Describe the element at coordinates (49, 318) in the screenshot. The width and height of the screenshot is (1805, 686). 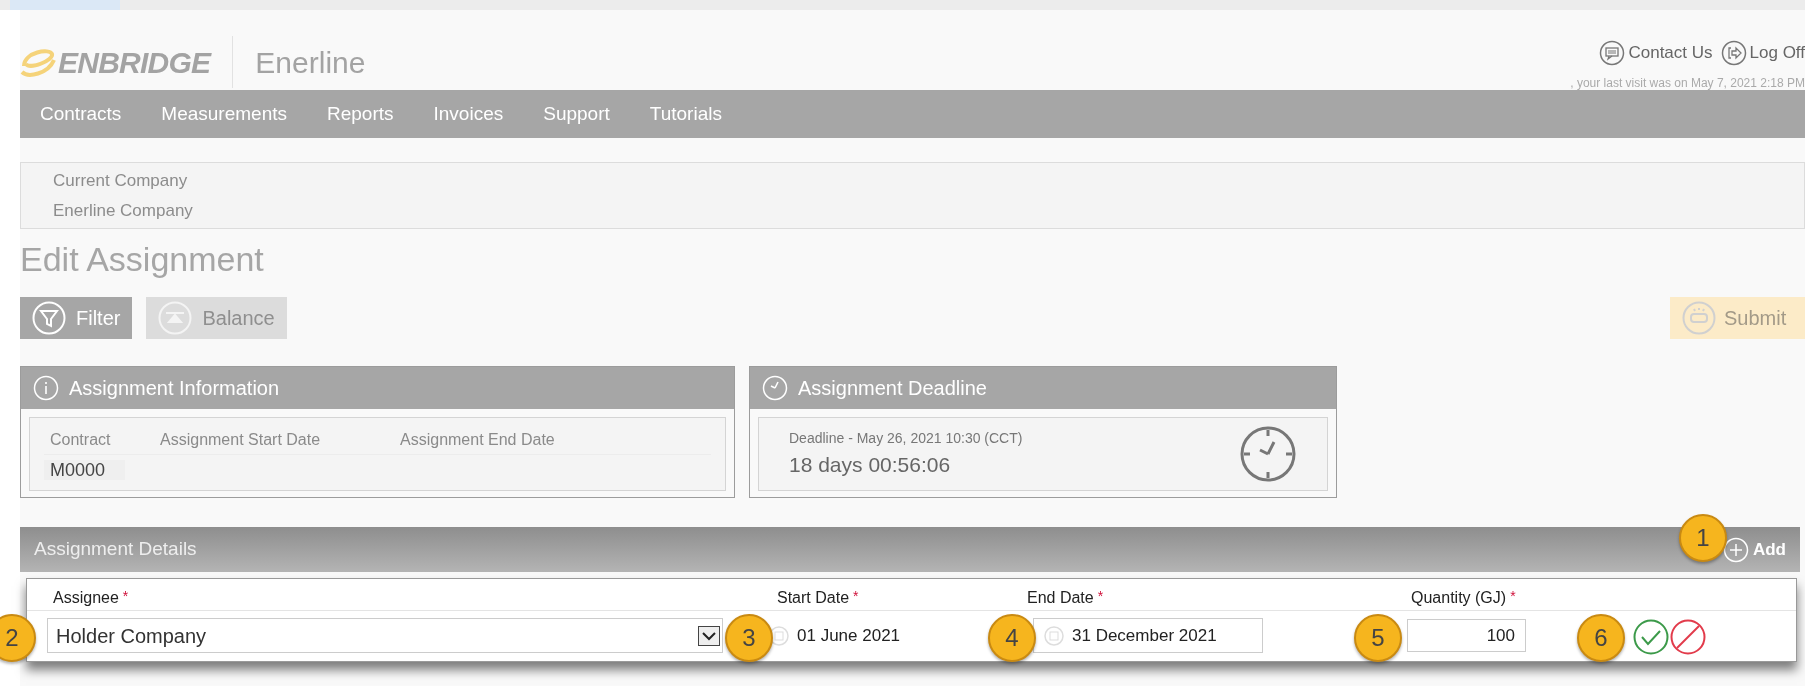
I see `filter-icon` at that location.